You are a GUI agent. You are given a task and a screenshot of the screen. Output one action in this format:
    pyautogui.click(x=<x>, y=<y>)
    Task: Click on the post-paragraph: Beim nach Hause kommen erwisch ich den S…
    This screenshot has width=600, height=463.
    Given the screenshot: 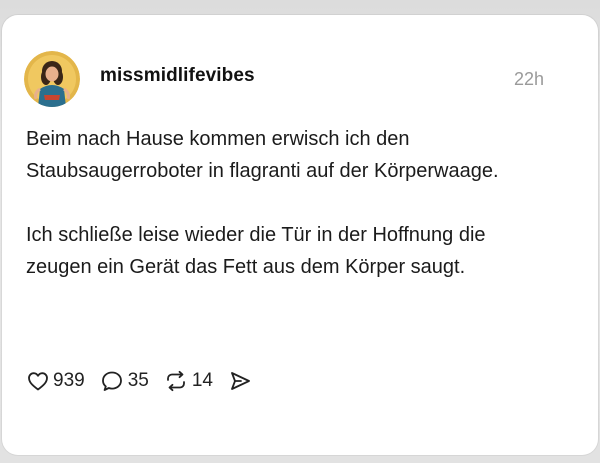 What is the action you would take?
    pyautogui.click(x=262, y=155)
    